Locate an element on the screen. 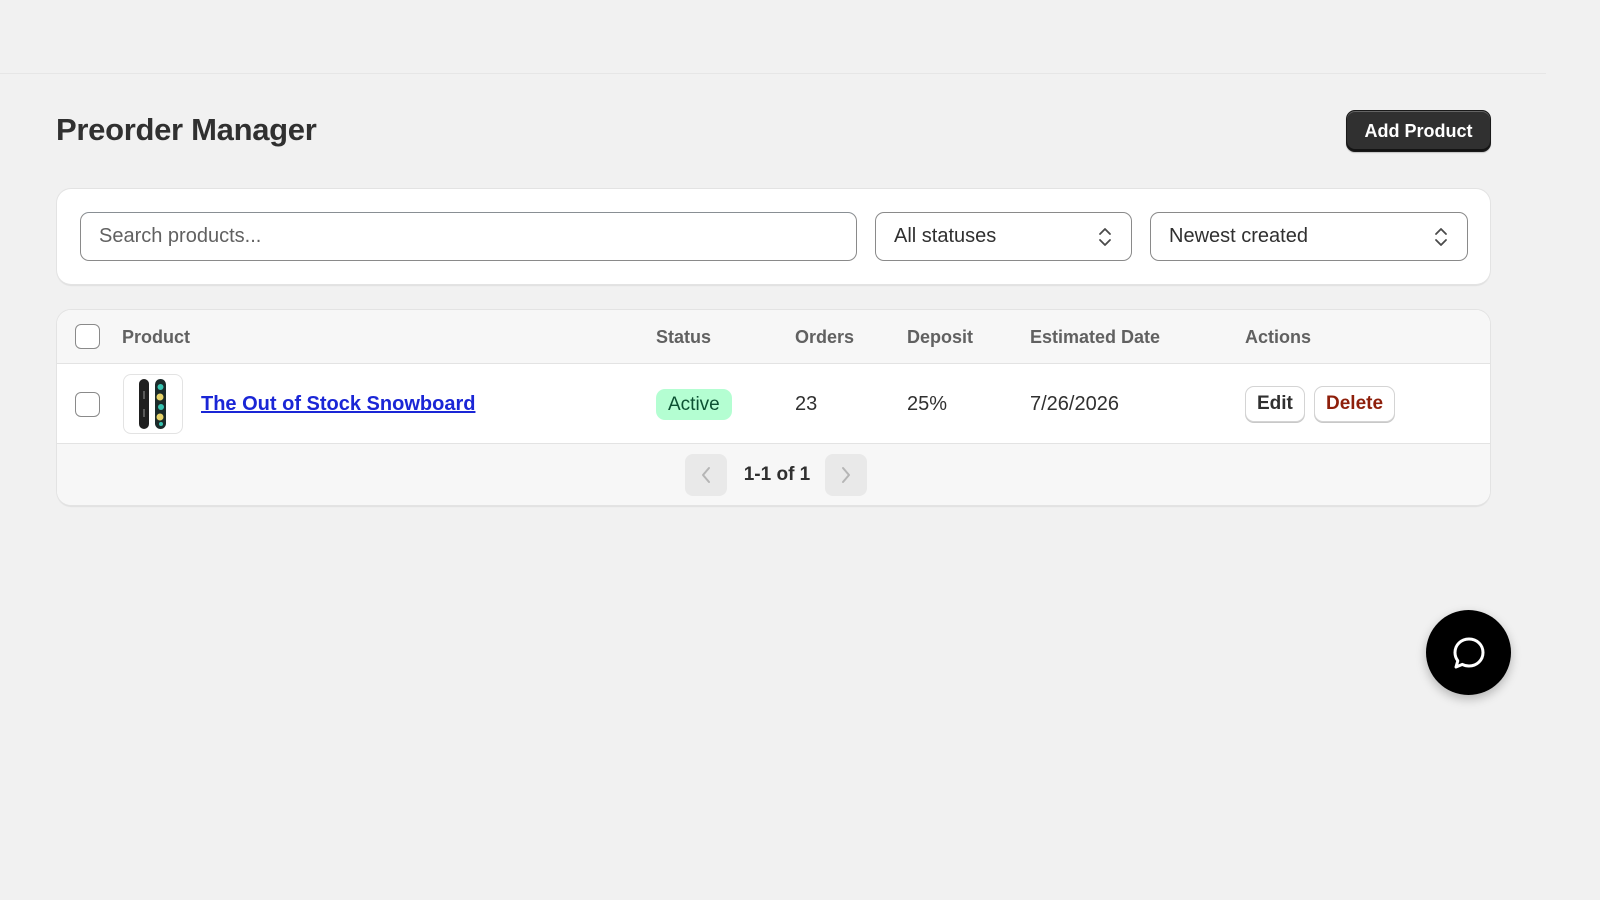 This screenshot has width=1600, height=900. sort-value: Newest created is located at coordinates (1238, 236).